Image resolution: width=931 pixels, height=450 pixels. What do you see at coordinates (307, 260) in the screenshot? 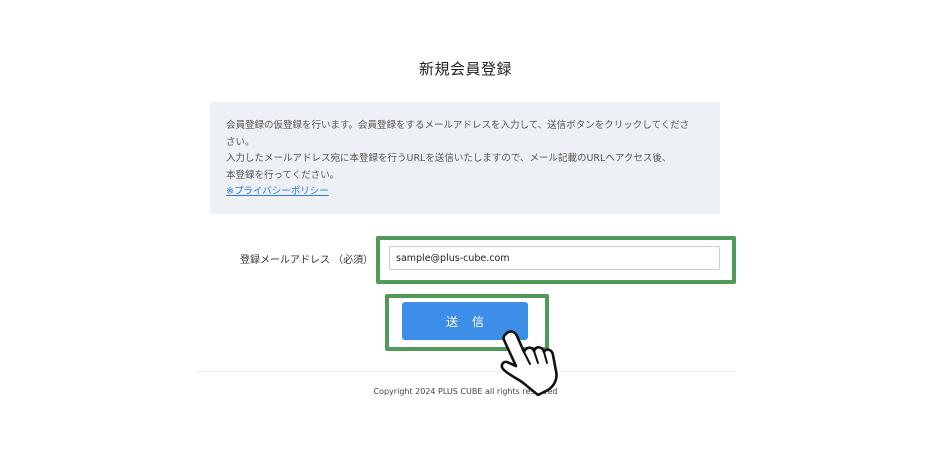
I see `email-label: 登録メールアドレス （必須）` at bounding box center [307, 260].